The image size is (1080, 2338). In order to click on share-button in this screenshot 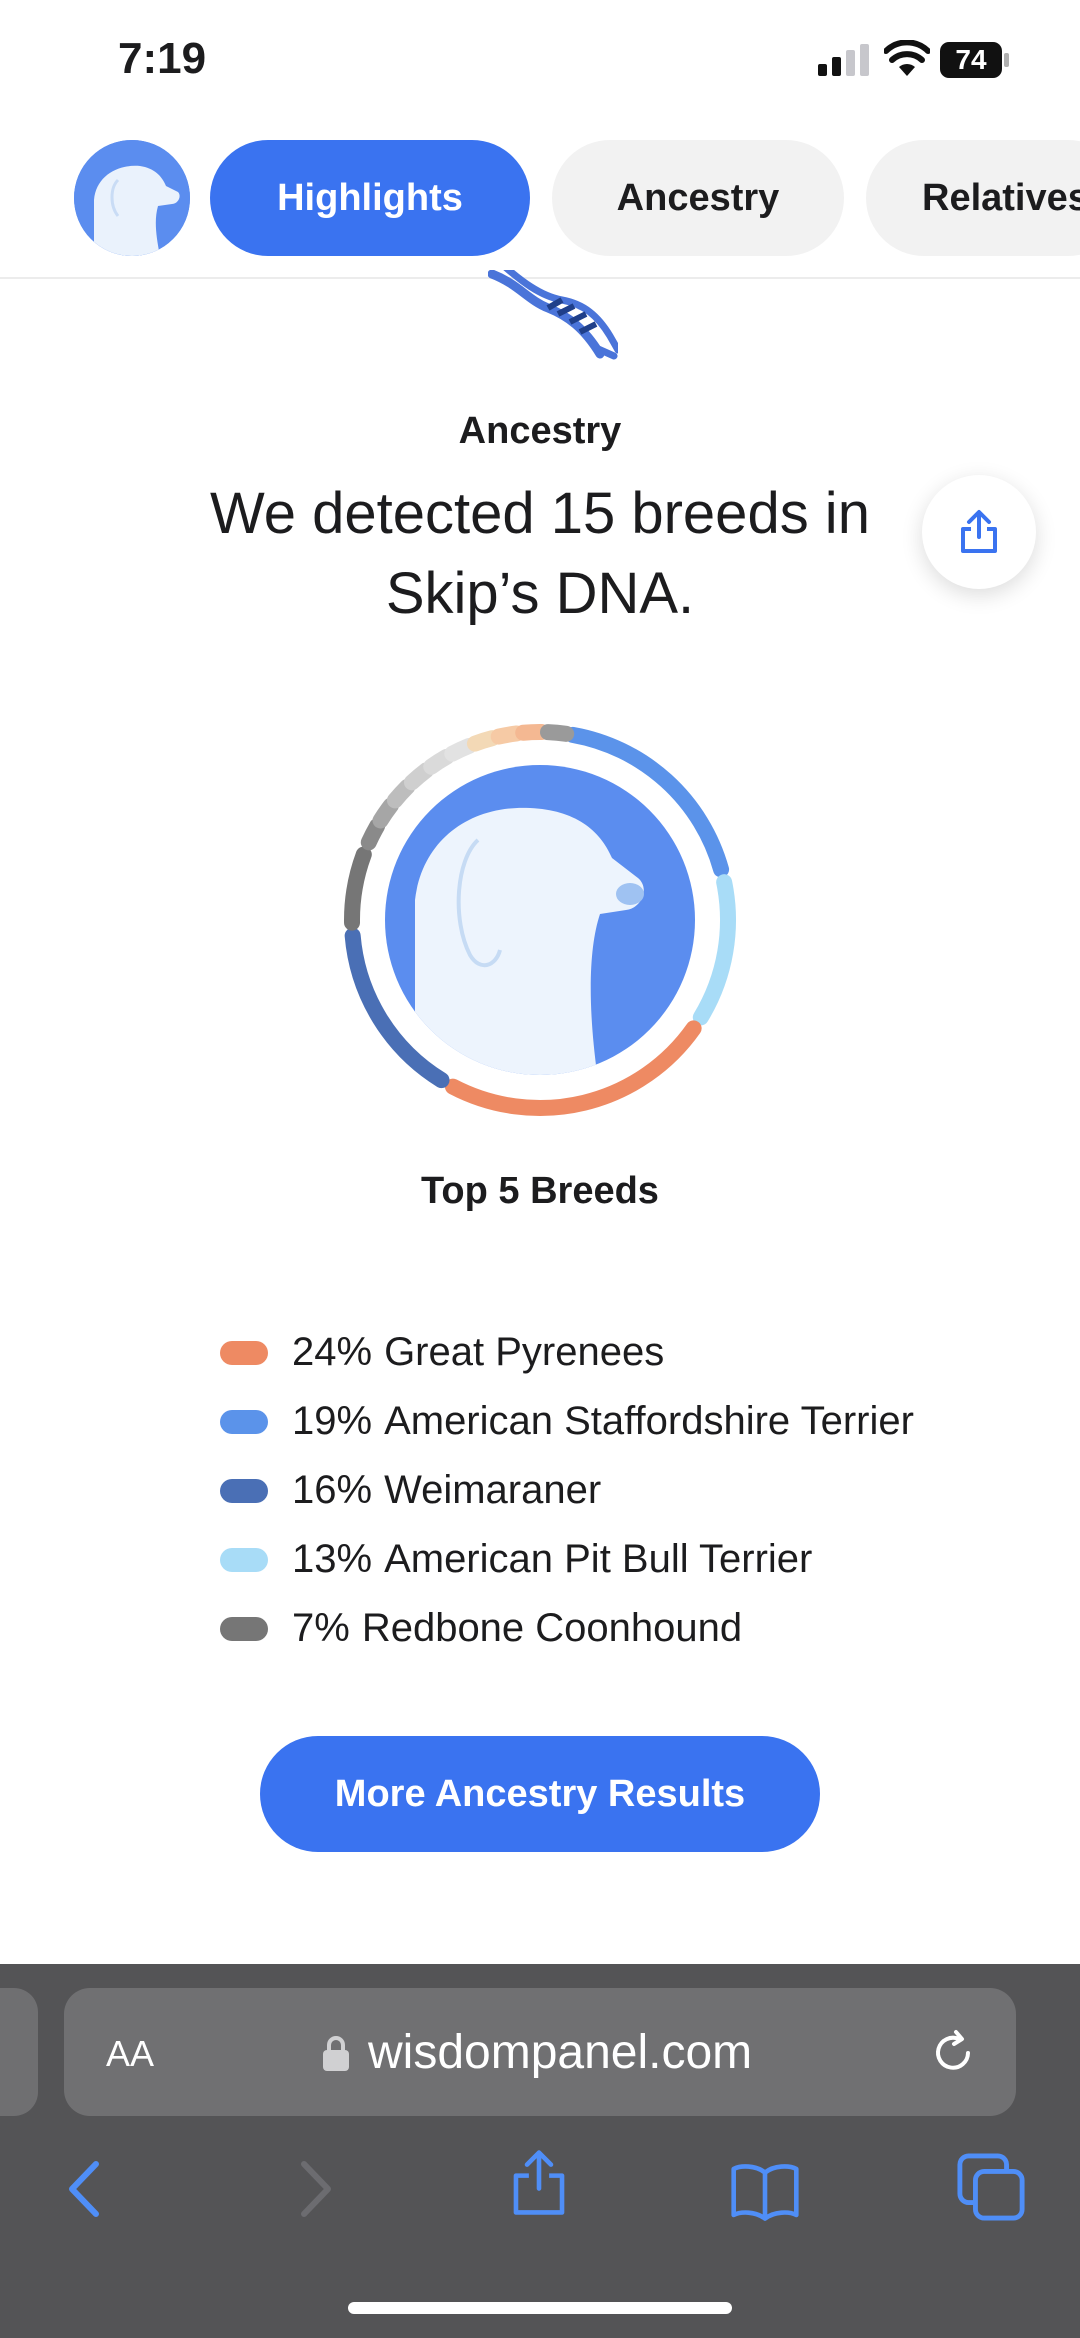, I will do `click(979, 532)`.